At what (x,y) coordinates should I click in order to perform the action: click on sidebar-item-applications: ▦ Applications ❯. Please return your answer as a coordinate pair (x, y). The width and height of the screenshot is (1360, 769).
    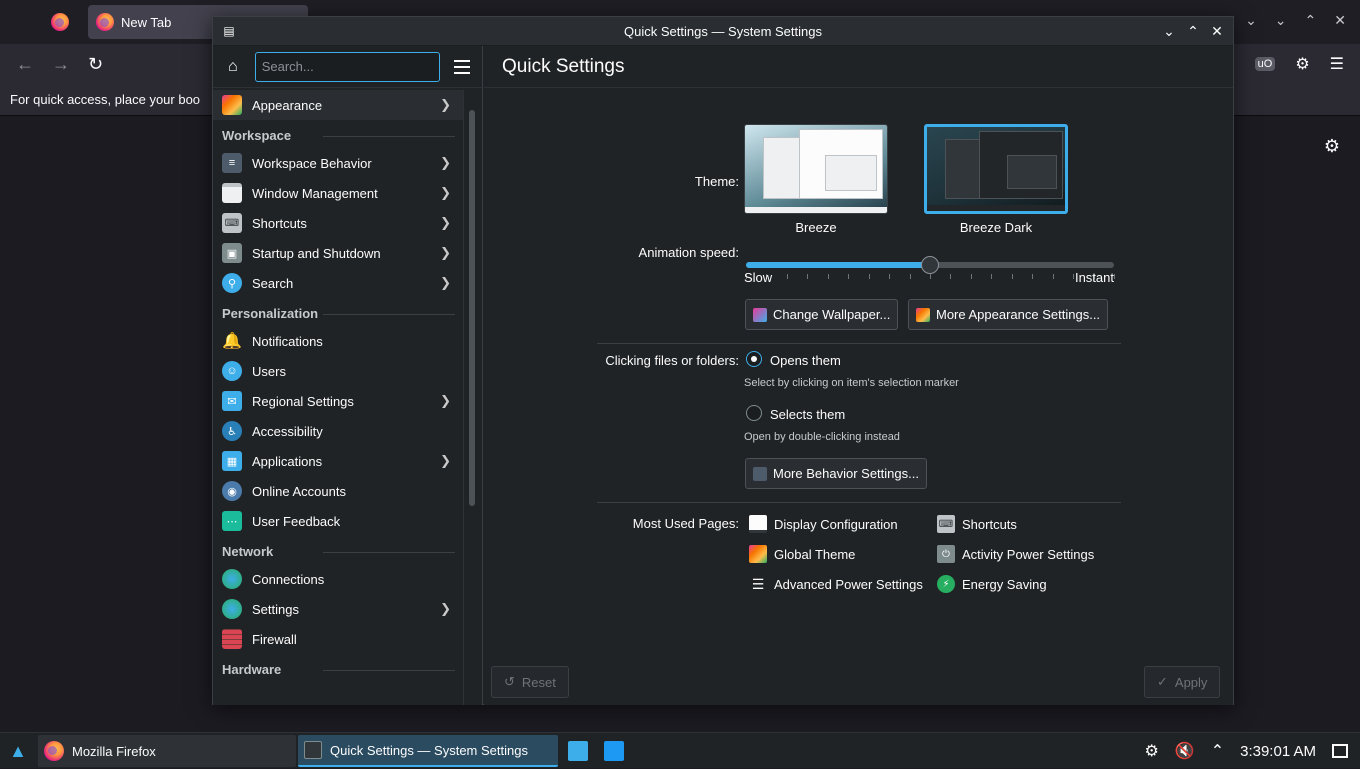
    Looking at the image, I should click on (338, 461).